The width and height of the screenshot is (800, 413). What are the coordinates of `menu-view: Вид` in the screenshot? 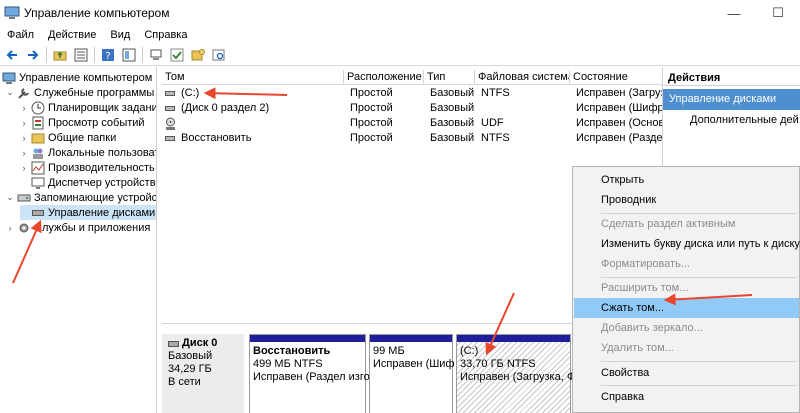 It's located at (120, 35).